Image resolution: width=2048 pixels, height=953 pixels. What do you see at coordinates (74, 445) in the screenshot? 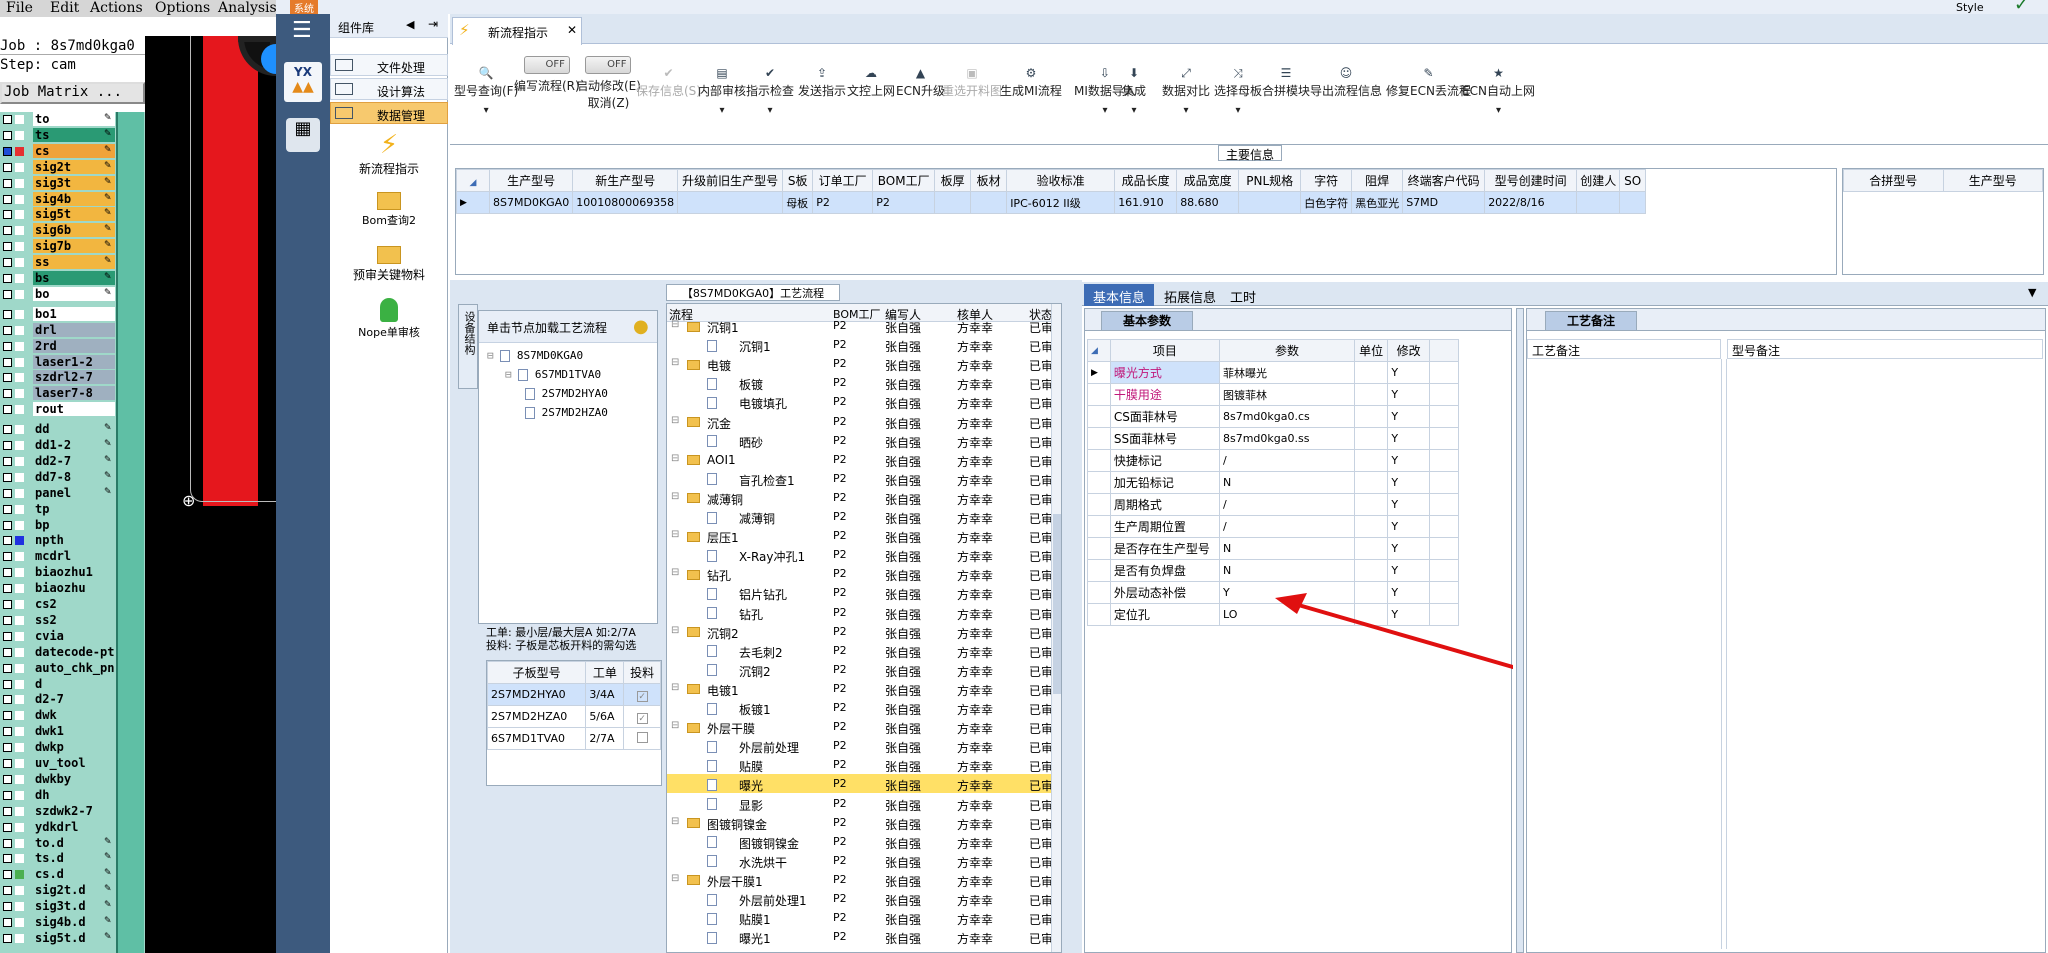
I see `layer-name: dd1-2` at bounding box center [74, 445].